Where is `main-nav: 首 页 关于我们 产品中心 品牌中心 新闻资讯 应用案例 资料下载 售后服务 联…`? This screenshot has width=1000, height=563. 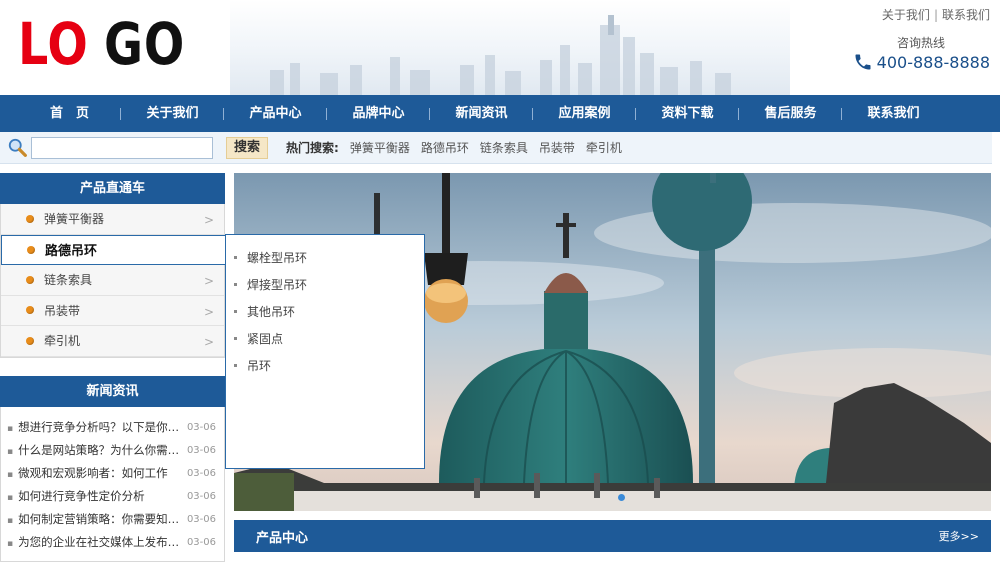 main-nav: 首 页 关于我们 产品中心 品牌中心 新闻资讯 应用案例 资料下载 售后服务 联… is located at coordinates (500, 113).